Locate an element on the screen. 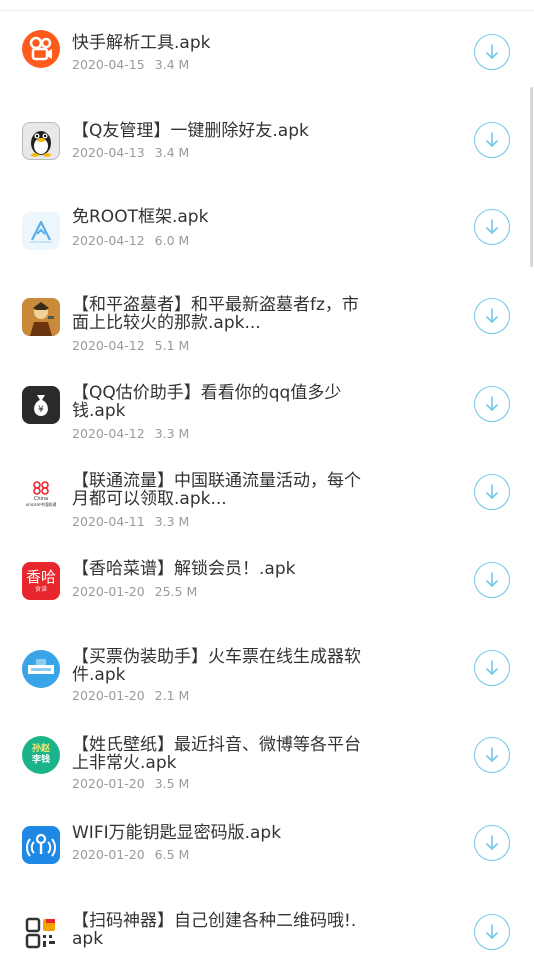 This screenshot has width=534, height=974. wallpaper-logo-line1: 孙赵 is located at coordinates (40, 749).